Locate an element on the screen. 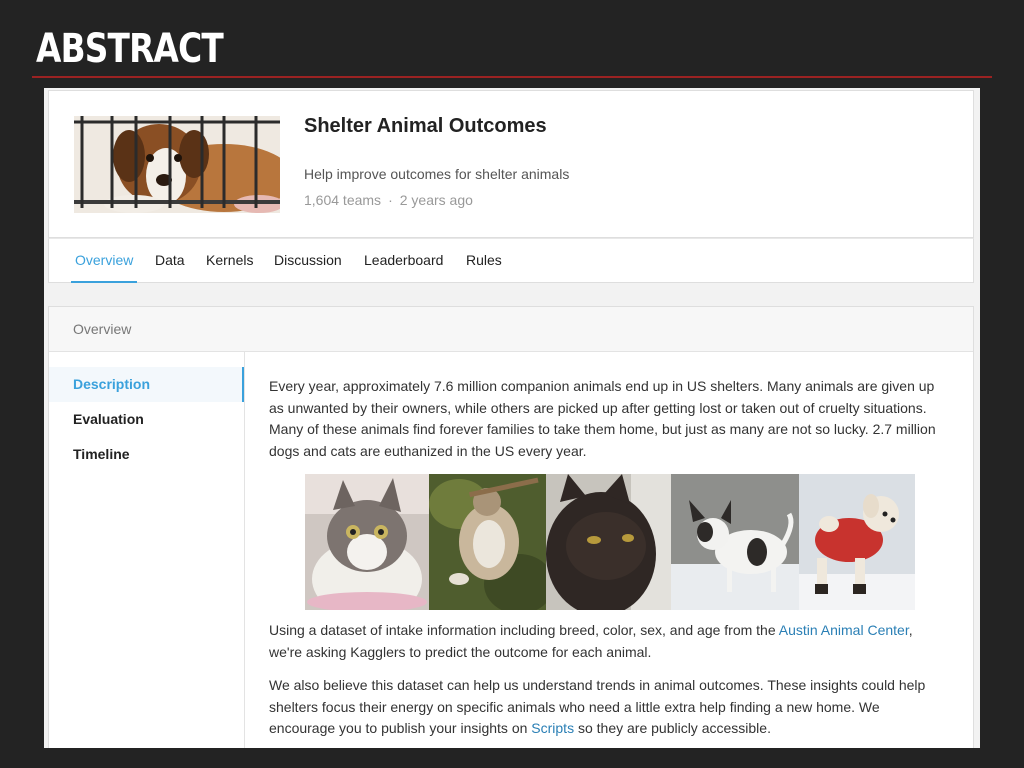  team-count: 1,604 teams is located at coordinates (343, 200).